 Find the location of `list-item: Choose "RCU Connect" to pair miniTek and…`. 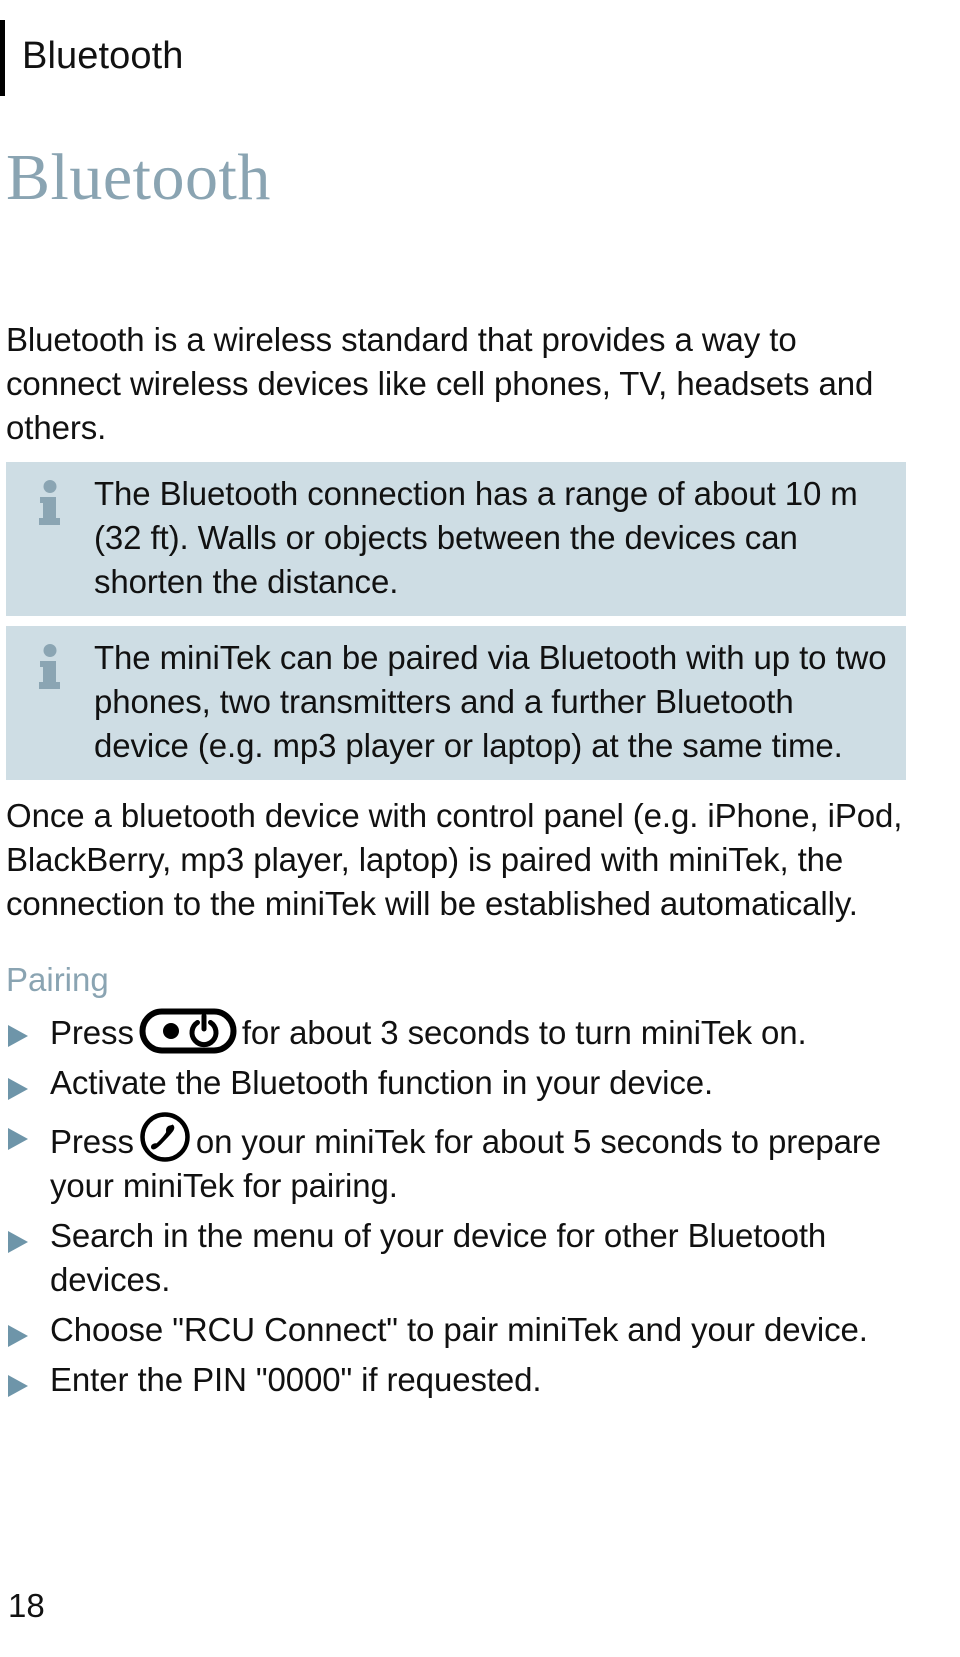

list-item: Choose "RCU Connect" to pair miniTek and… is located at coordinates (456, 1330).